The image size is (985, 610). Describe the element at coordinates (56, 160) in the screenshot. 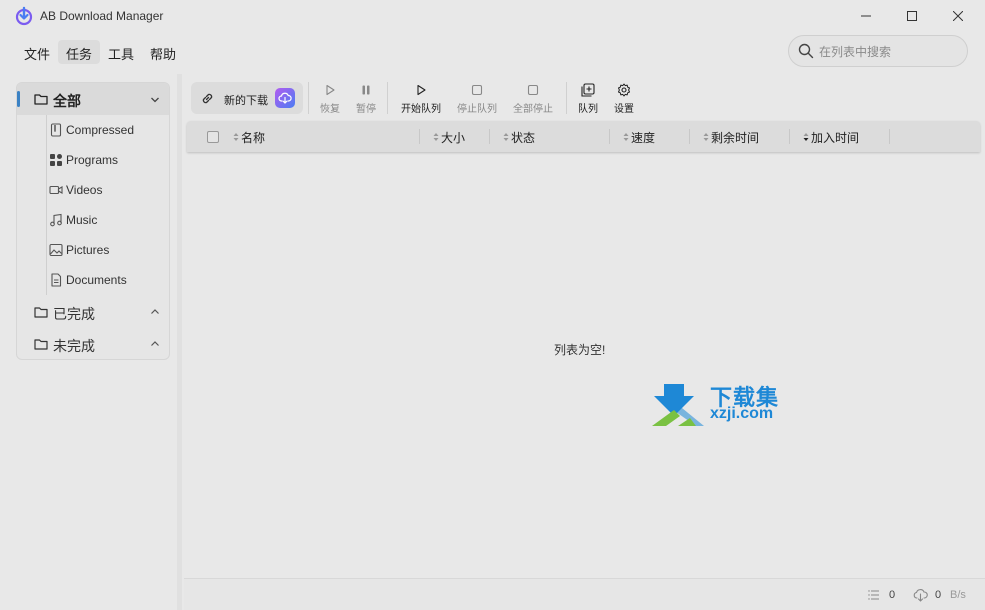

I see `apps-icon` at that location.